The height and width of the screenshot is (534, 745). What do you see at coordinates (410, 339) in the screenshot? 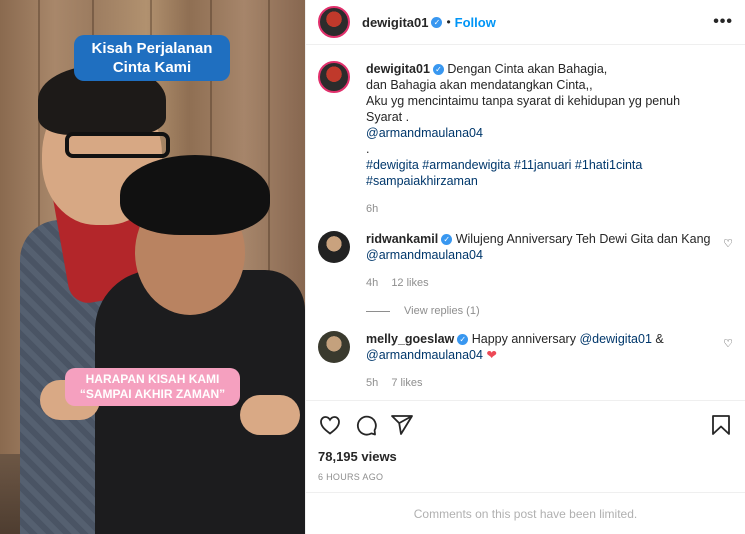
I see `comment-username: melly_goeslaw` at bounding box center [410, 339].